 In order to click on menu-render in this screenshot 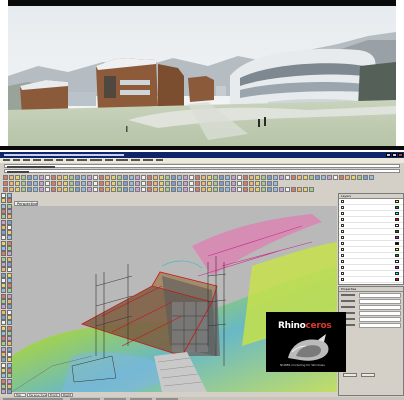, I will do `click(135, 160)`.